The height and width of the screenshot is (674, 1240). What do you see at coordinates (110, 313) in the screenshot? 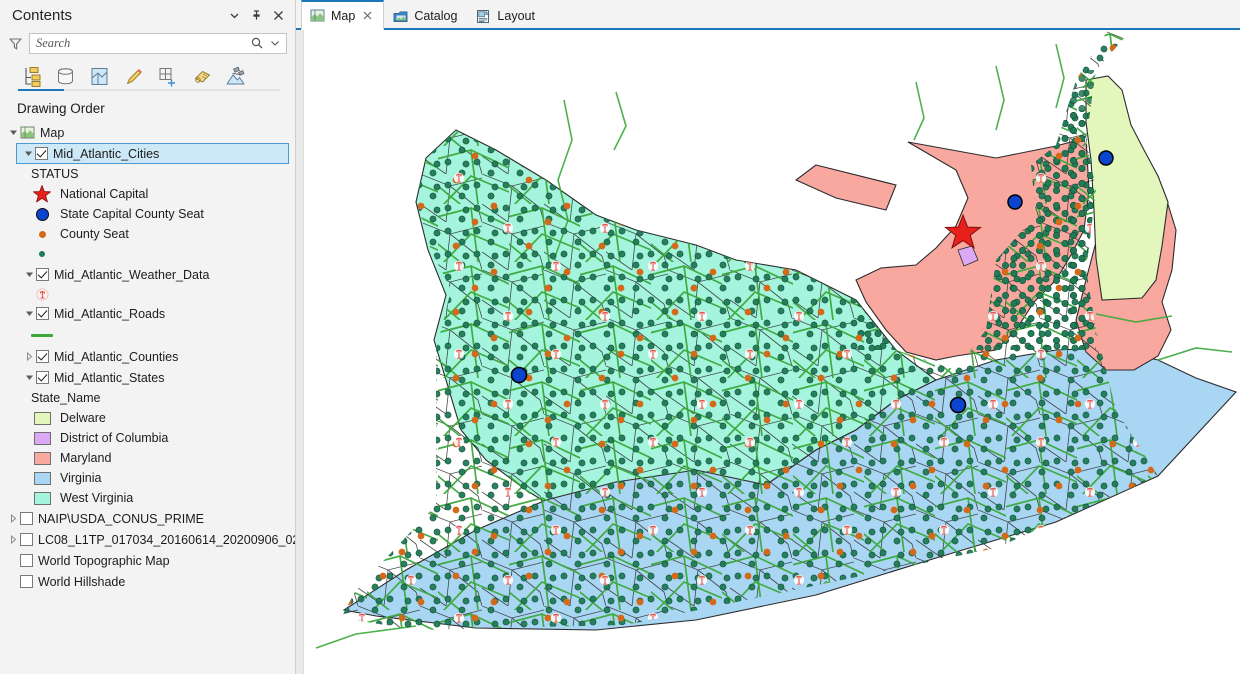
I see `layer-label-roads: Mid_Atlantic_Roads` at bounding box center [110, 313].